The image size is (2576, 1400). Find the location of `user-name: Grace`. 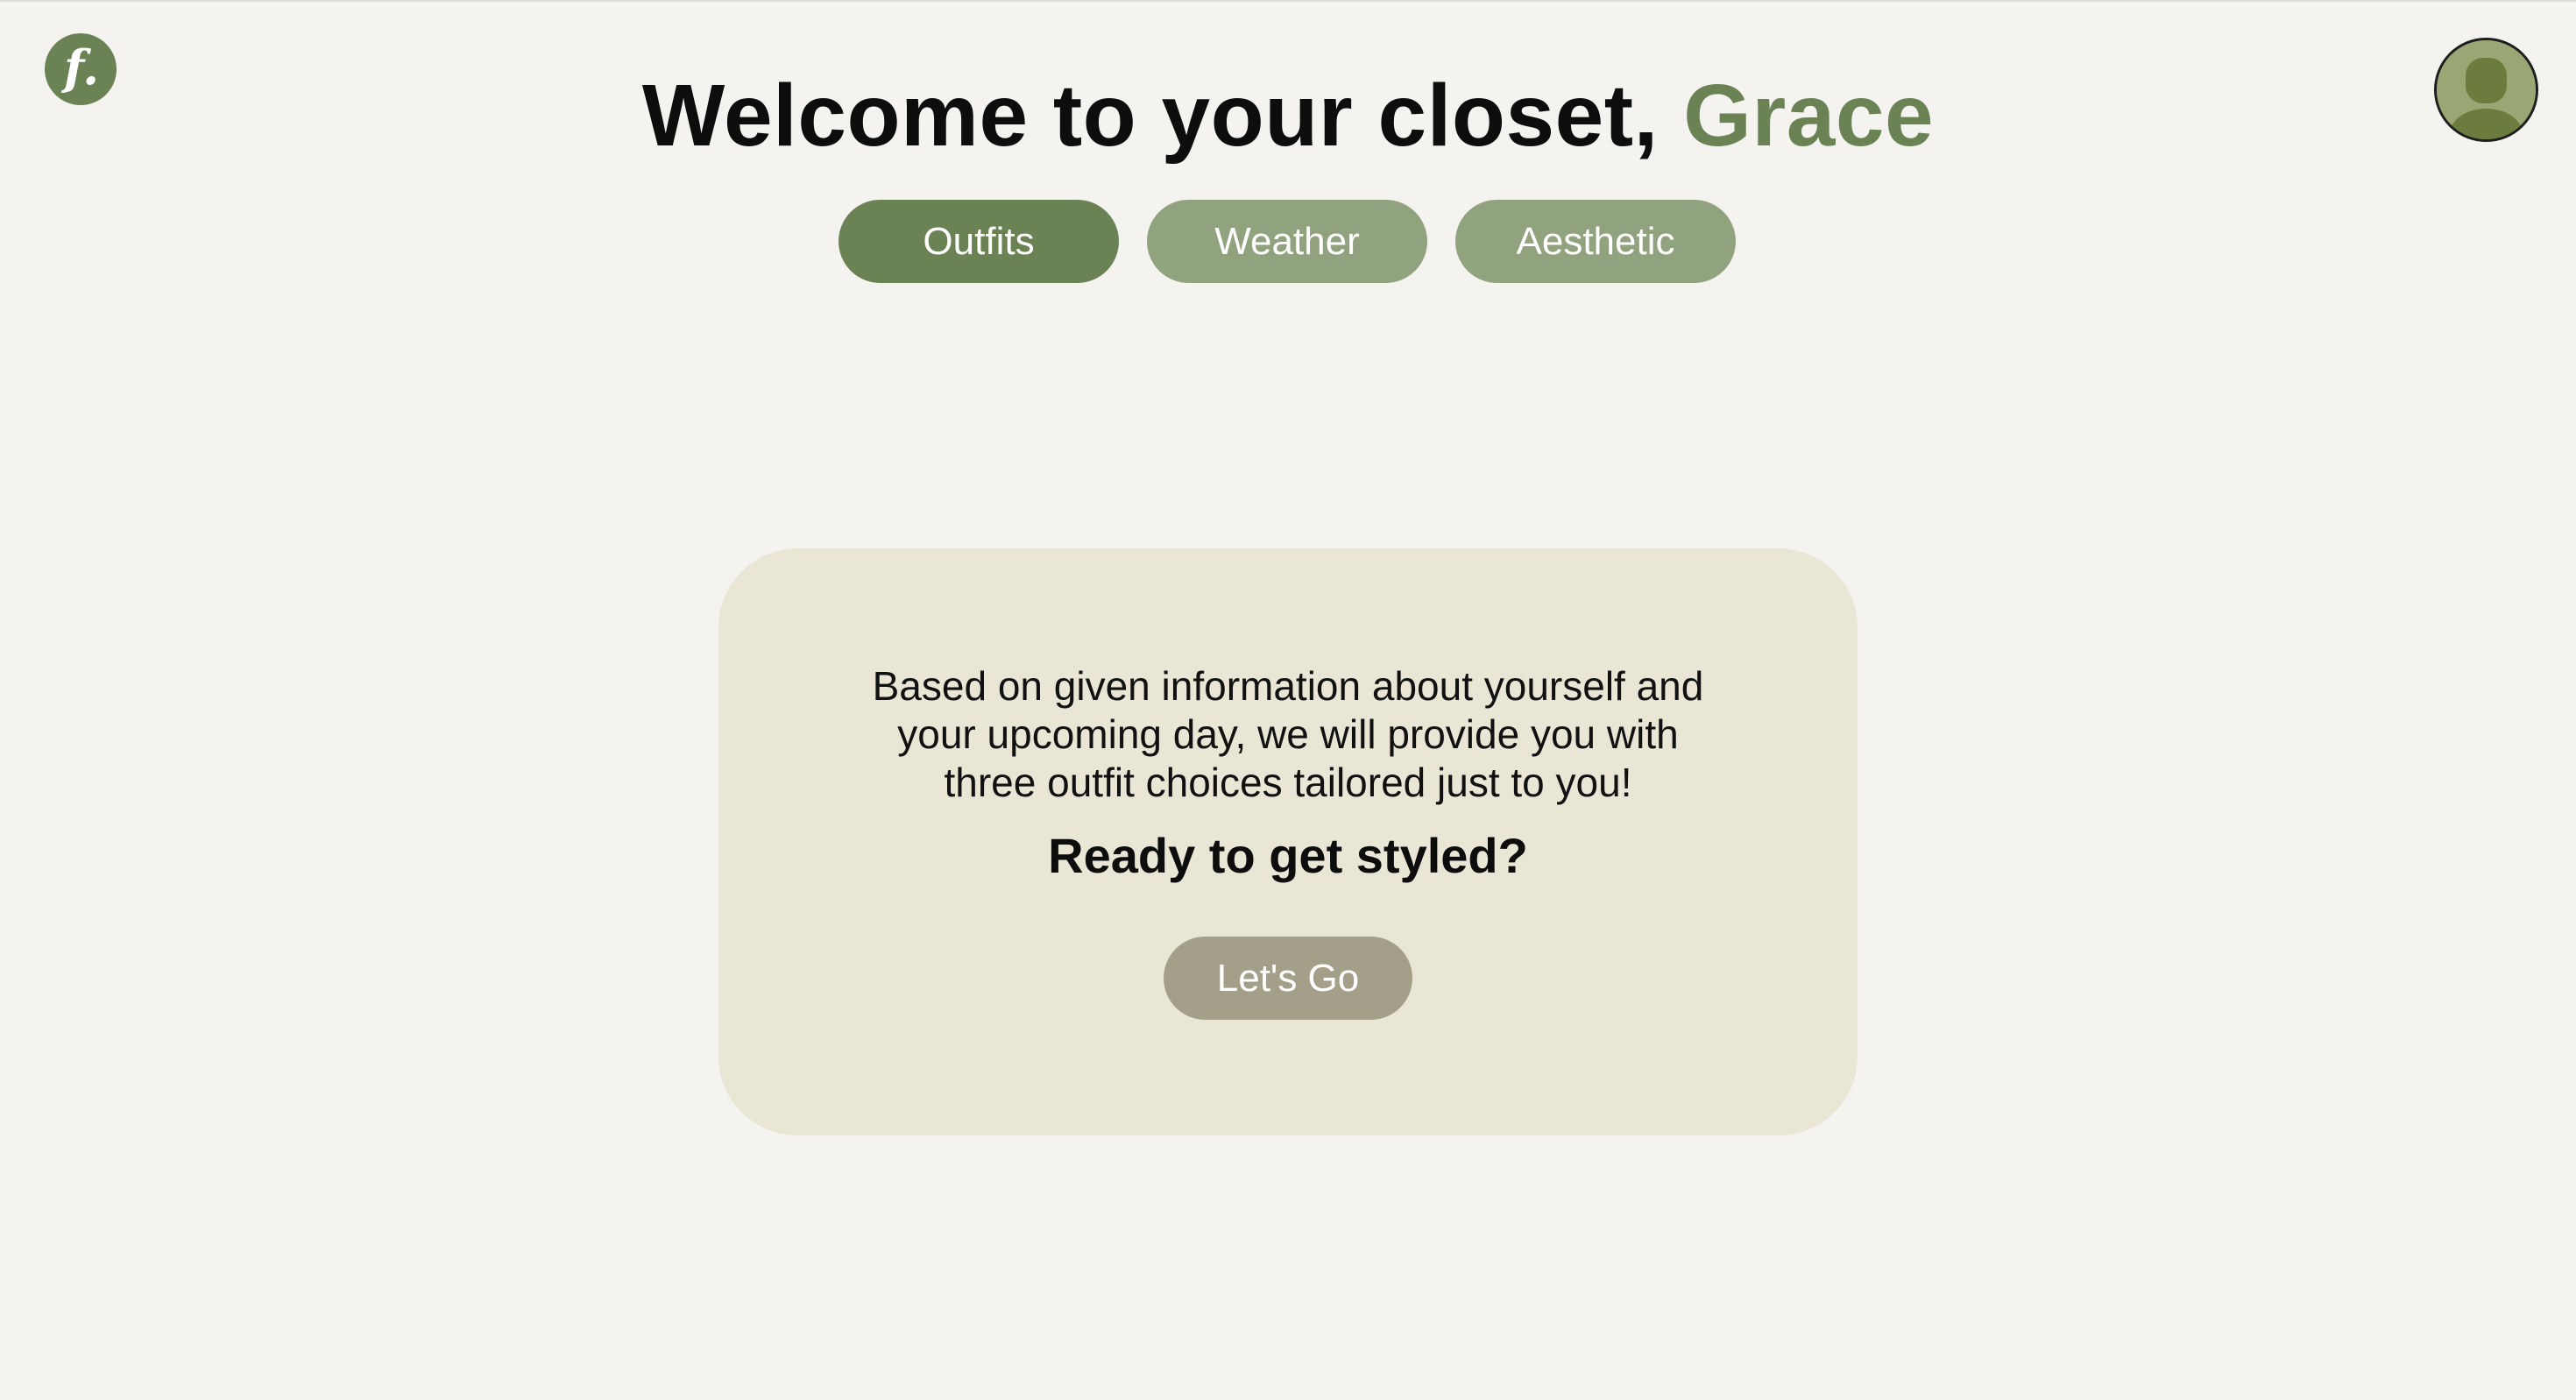

user-name: Grace is located at coordinates (1809, 116).